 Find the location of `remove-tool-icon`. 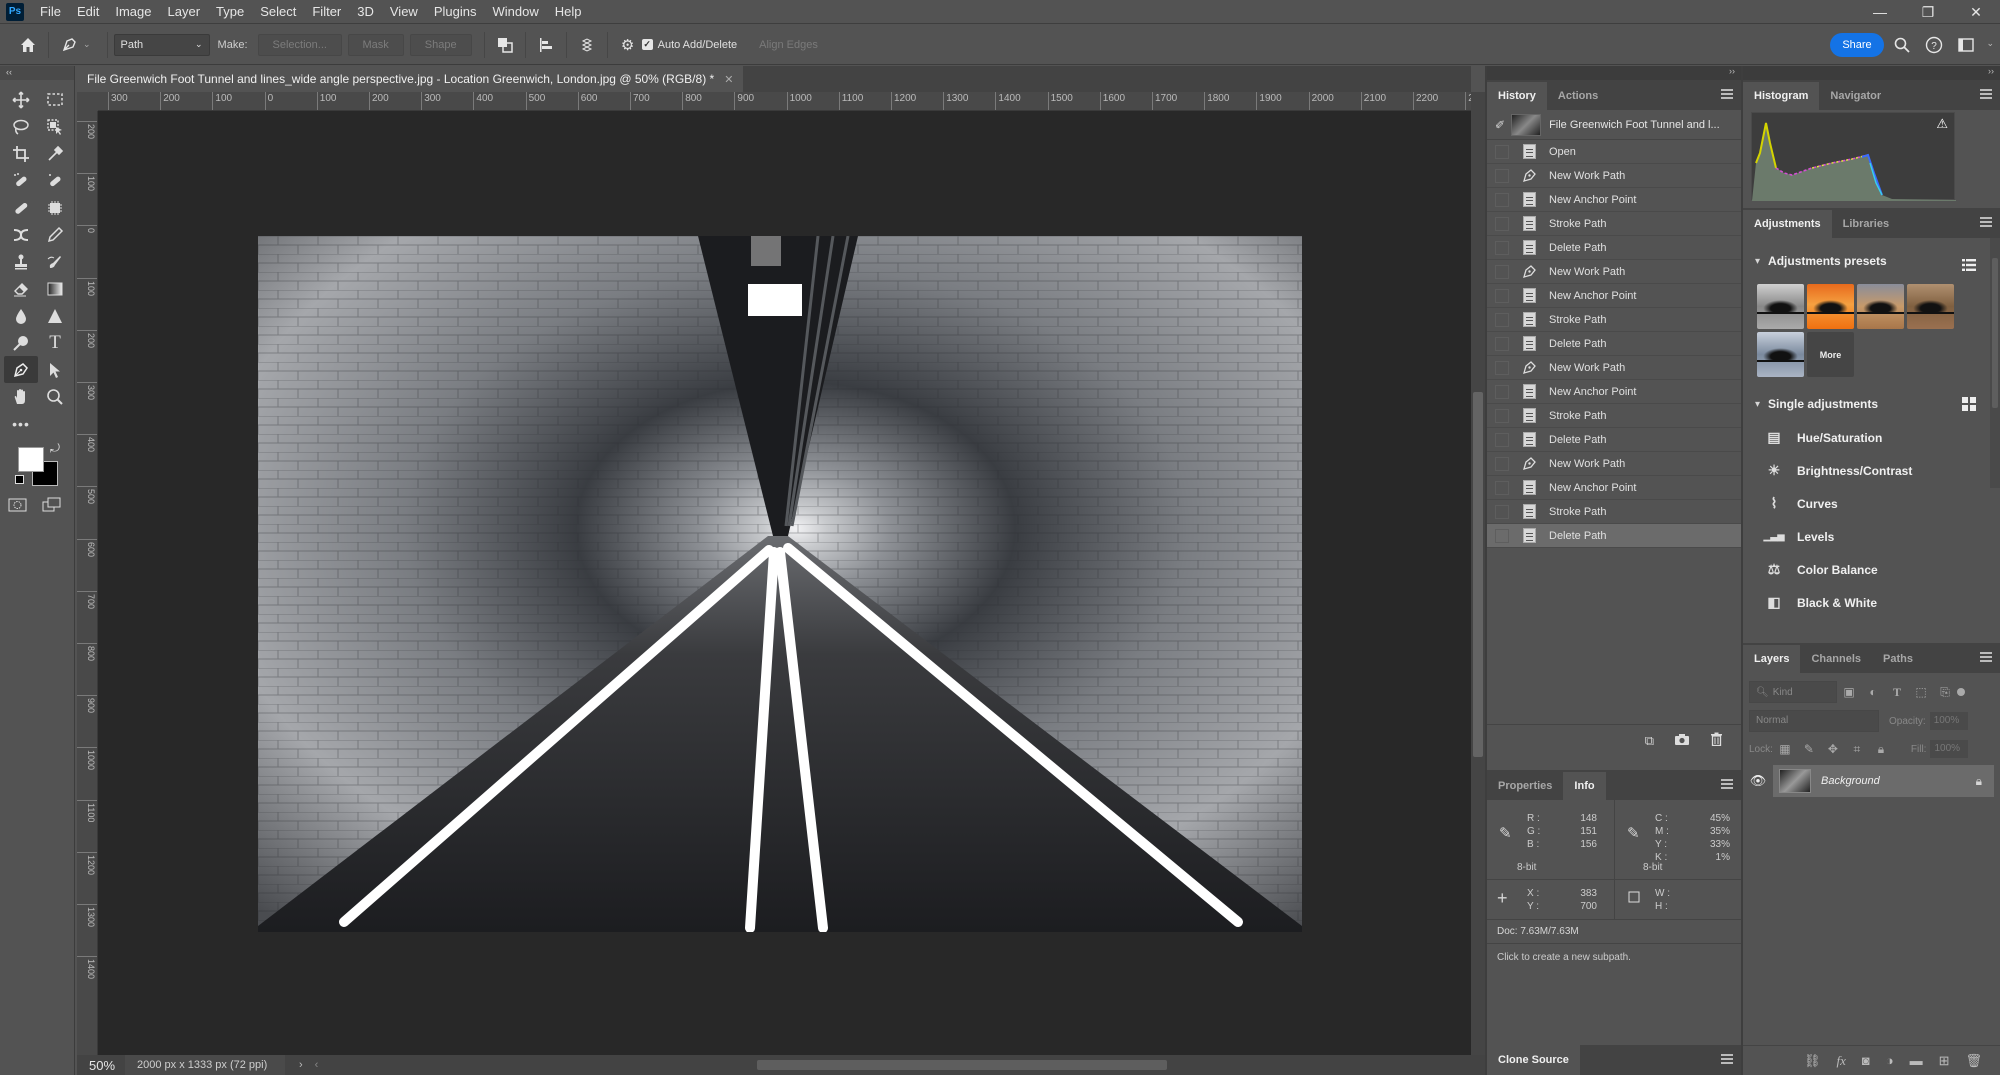

remove-tool-icon is located at coordinates (21, 234).